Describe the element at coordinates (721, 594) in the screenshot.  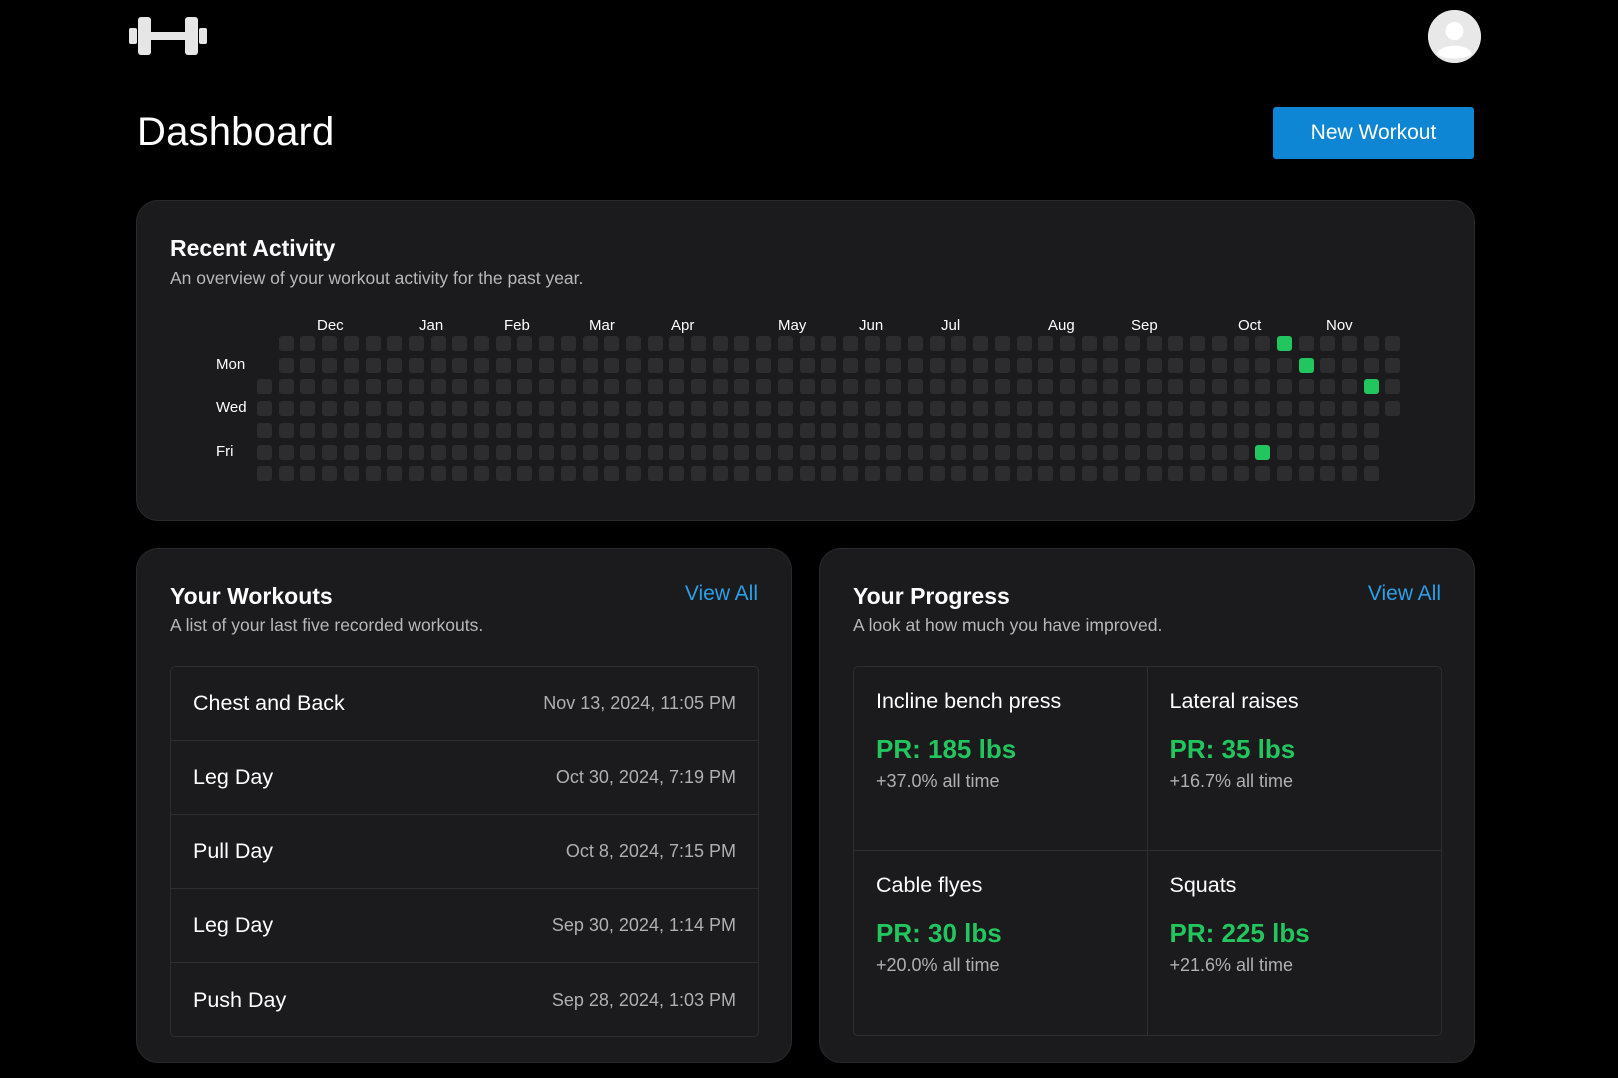
I see `workouts-view-all-link: View All` at that location.